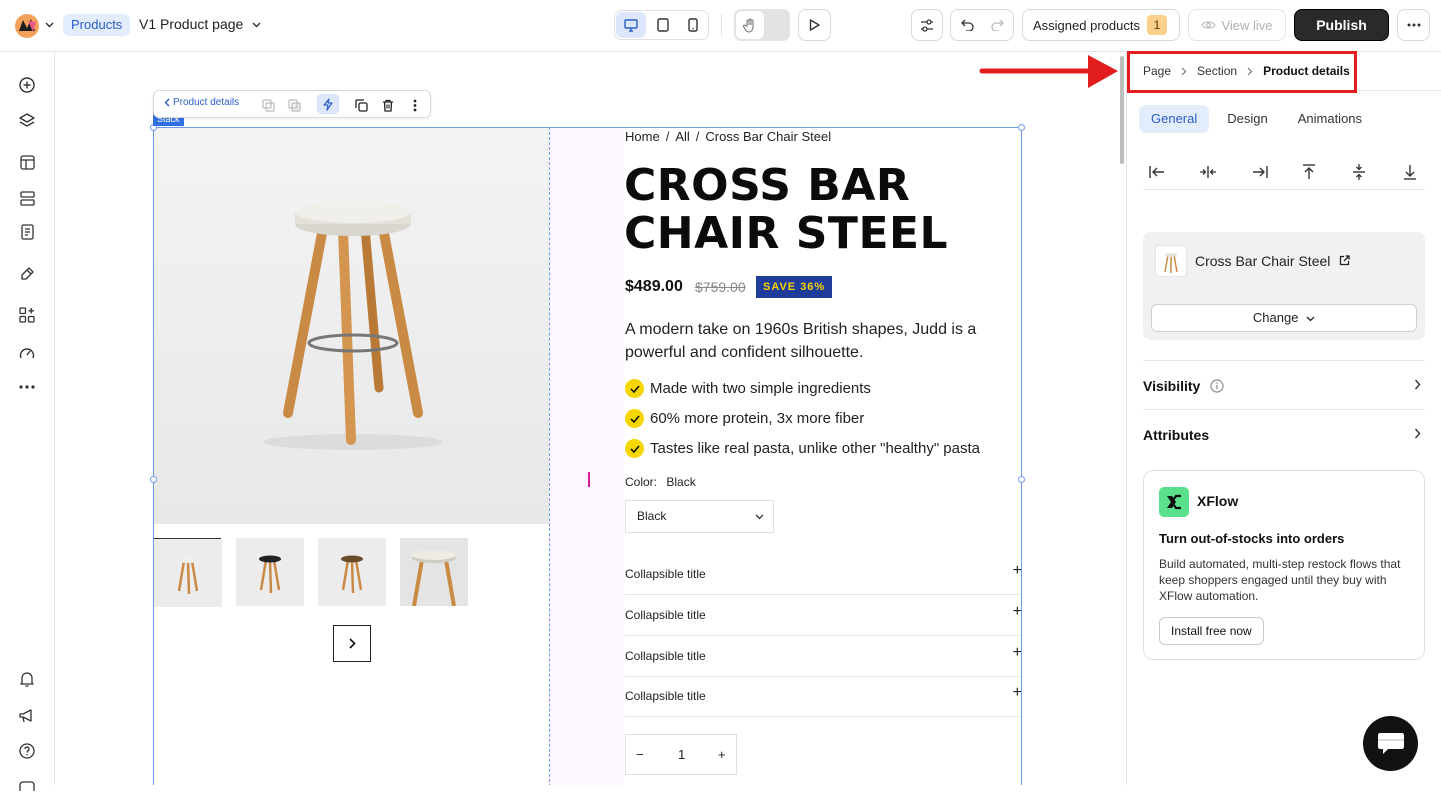 The height and width of the screenshot is (796, 1441). I want to click on publish-label: Publish, so click(1341, 25).